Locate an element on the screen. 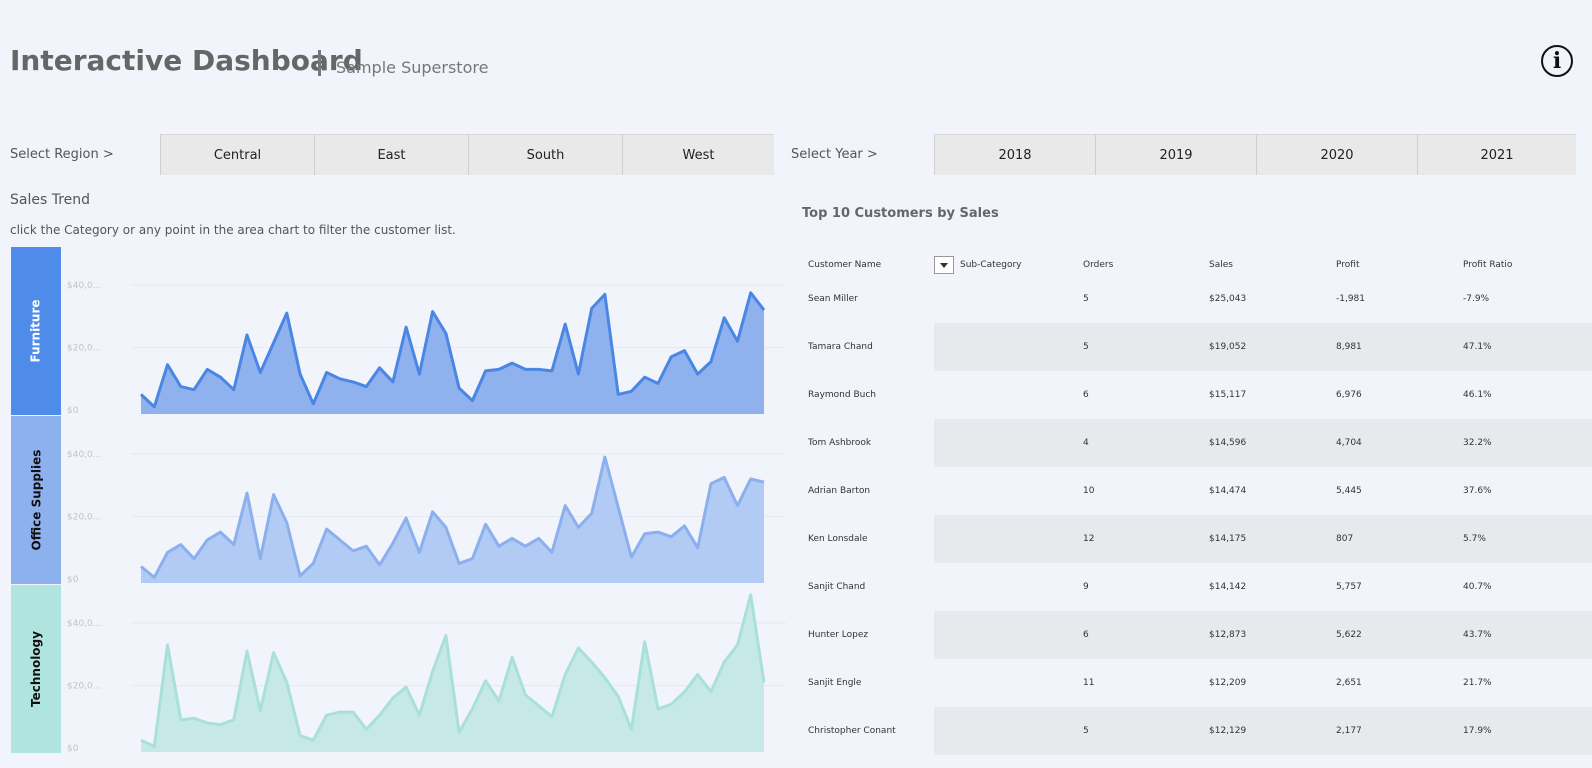  sales-cell: $25,043 is located at coordinates (1228, 299).